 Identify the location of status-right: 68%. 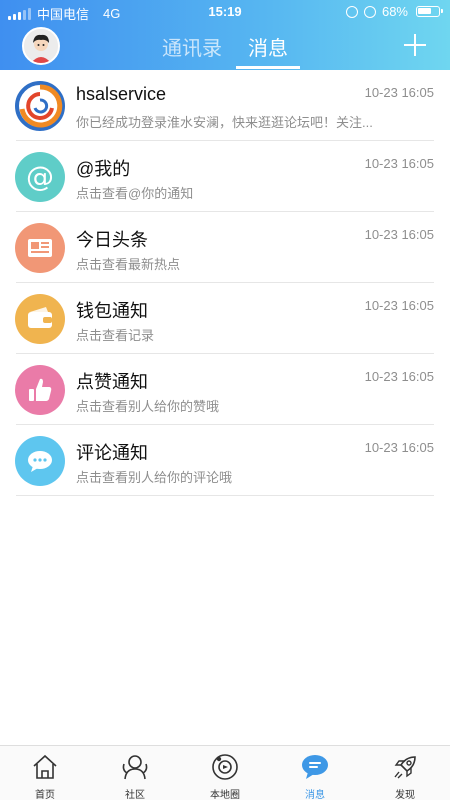
(394, 11).